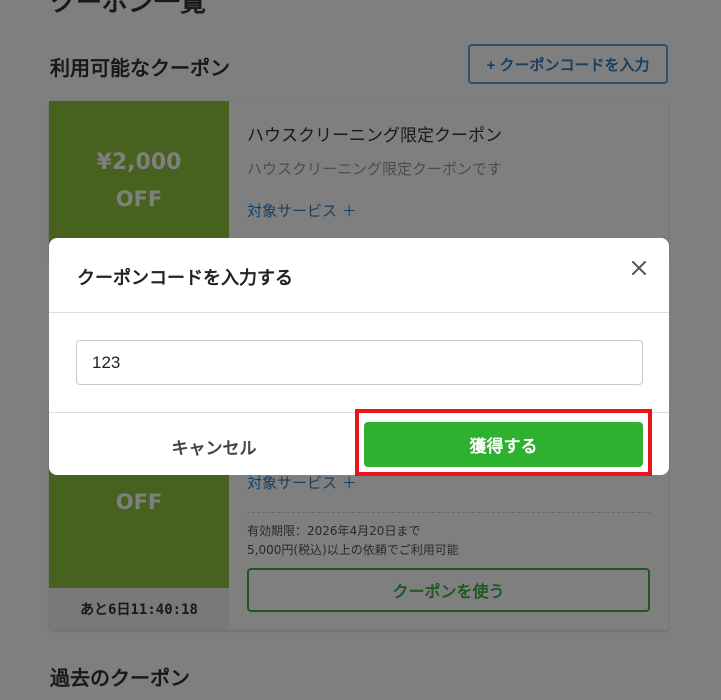 This screenshot has width=721, height=700. What do you see at coordinates (359, 362) in the screenshot?
I see `coupon-code-input` at bounding box center [359, 362].